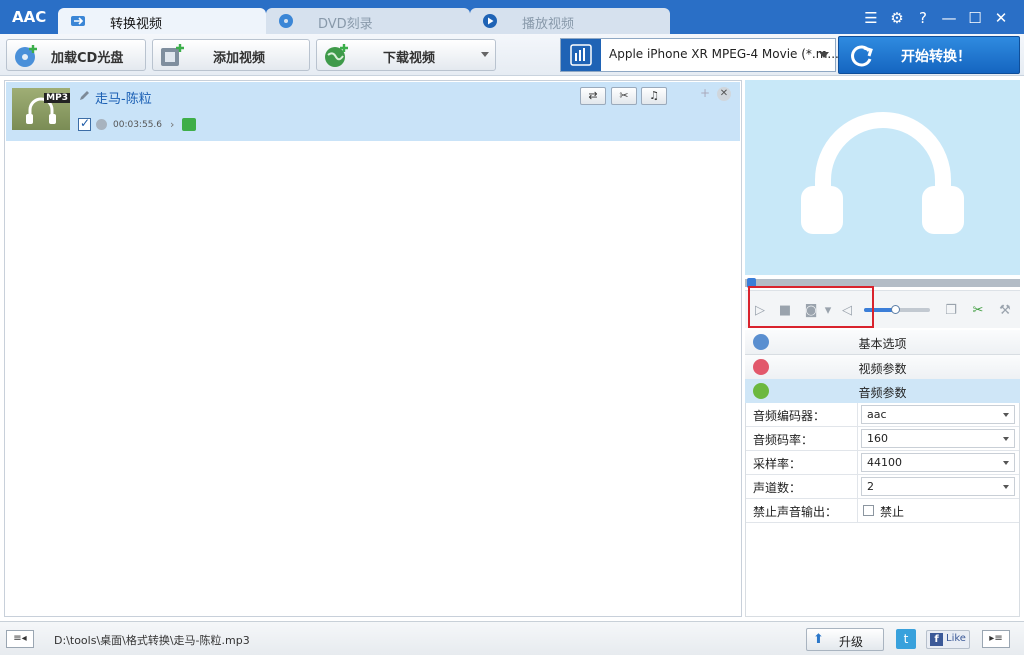 The width and height of the screenshot is (1024, 655). What do you see at coordinates (286, 21) in the screenshot?
I see `disc-icon` at bounding box center [286, 21].